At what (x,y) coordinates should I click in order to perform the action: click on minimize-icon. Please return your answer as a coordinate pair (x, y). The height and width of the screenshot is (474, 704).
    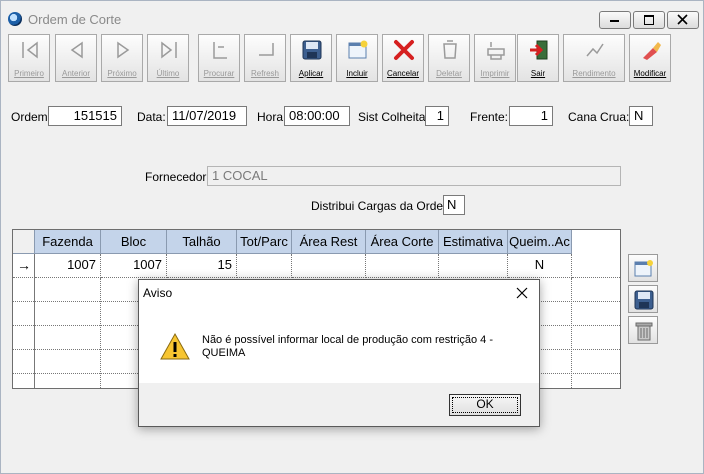
    Looking at the image, I should click on (614, 21).